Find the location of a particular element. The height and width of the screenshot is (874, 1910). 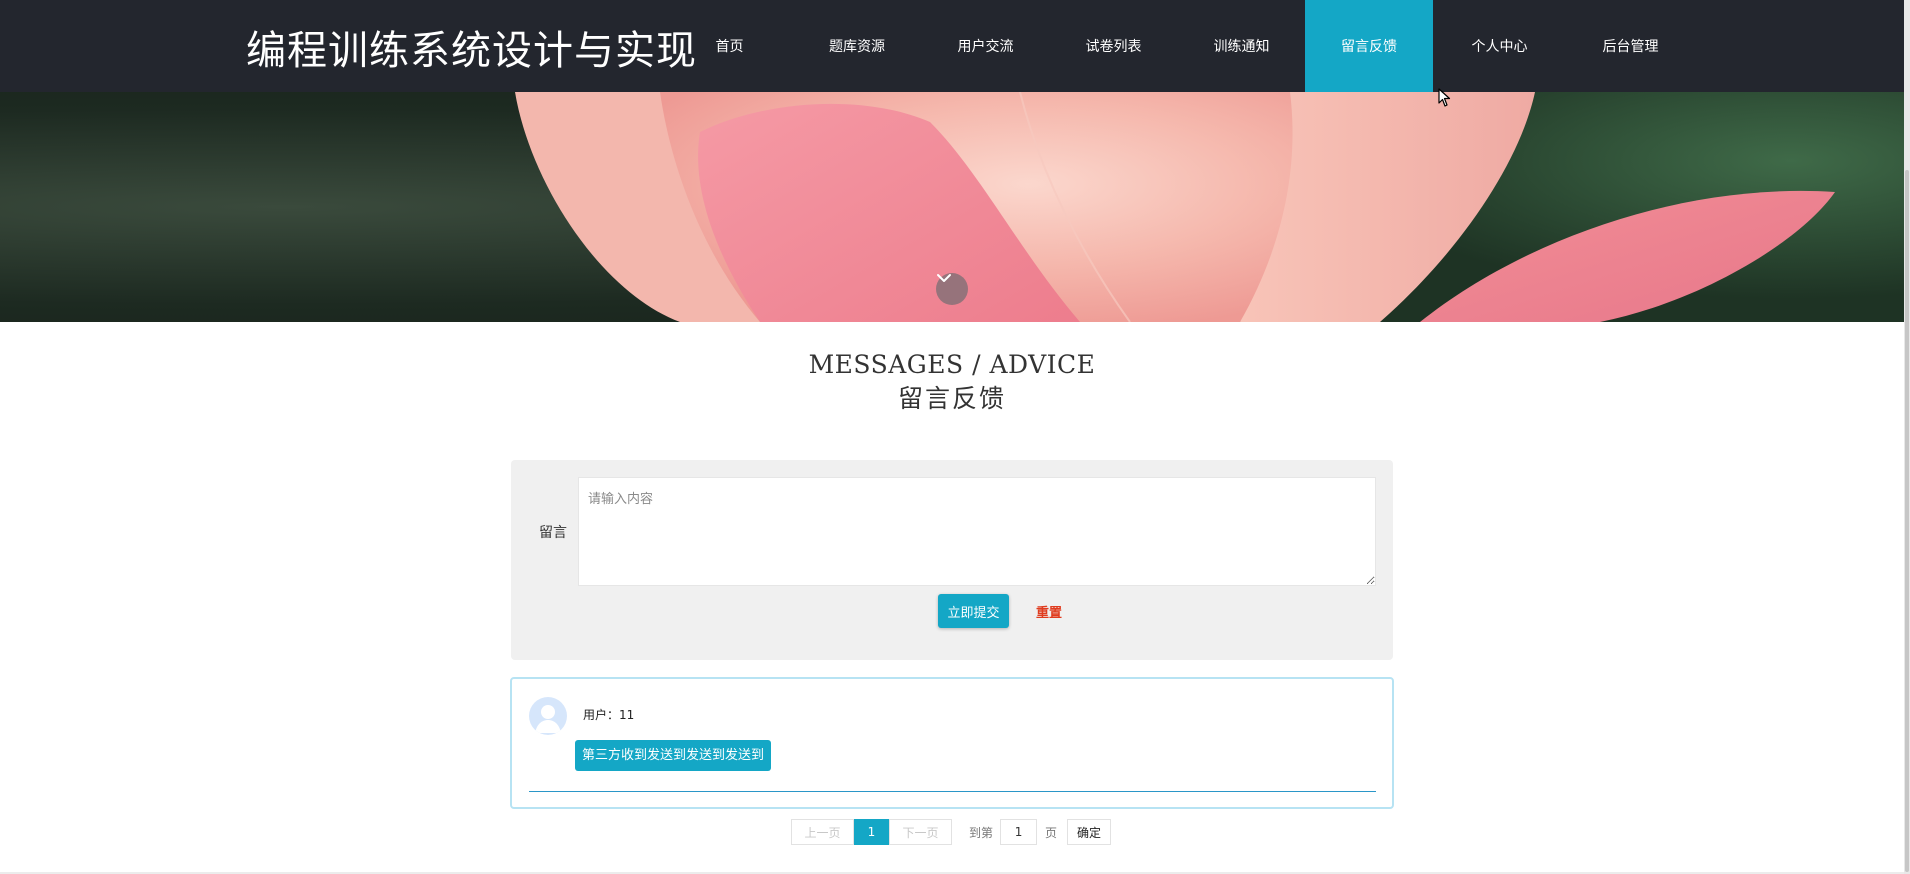

pagination-unit-label: 页 is located at coordinates (1051, 832).